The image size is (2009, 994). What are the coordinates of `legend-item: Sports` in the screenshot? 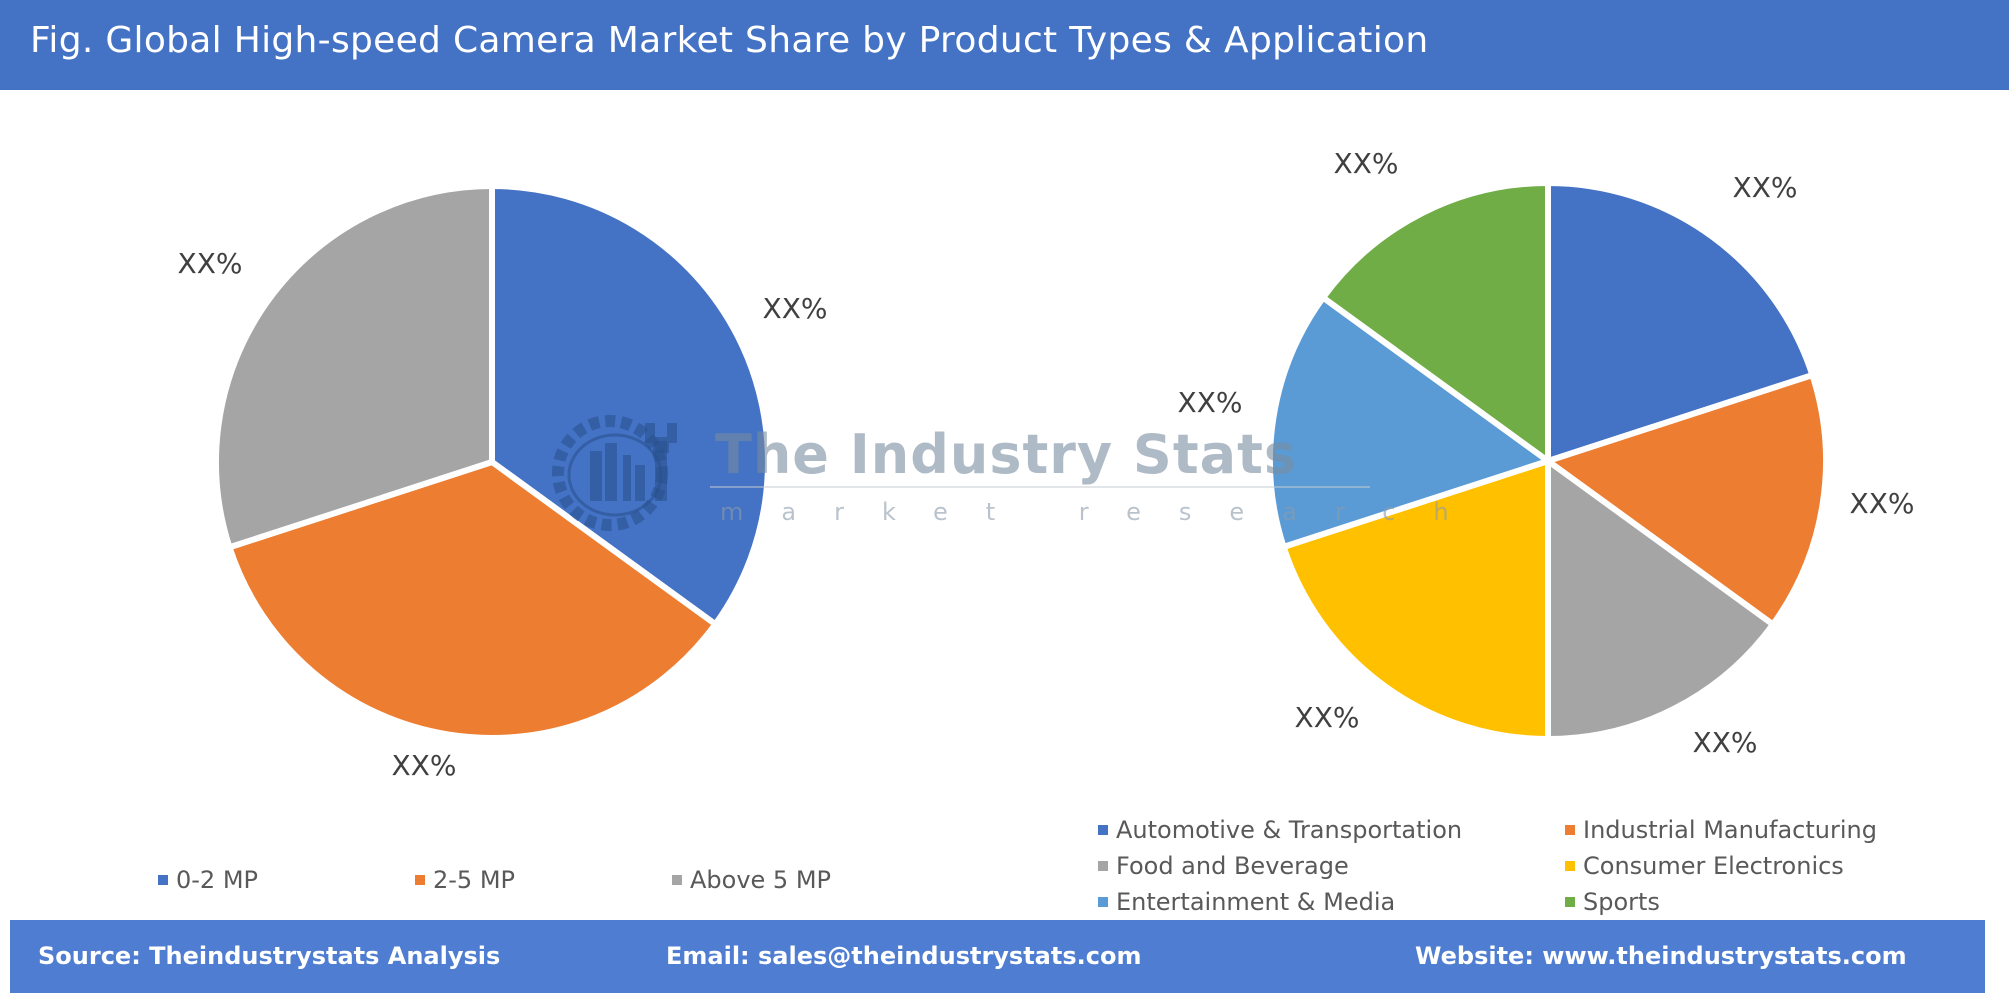 It's located at (1612, 902).